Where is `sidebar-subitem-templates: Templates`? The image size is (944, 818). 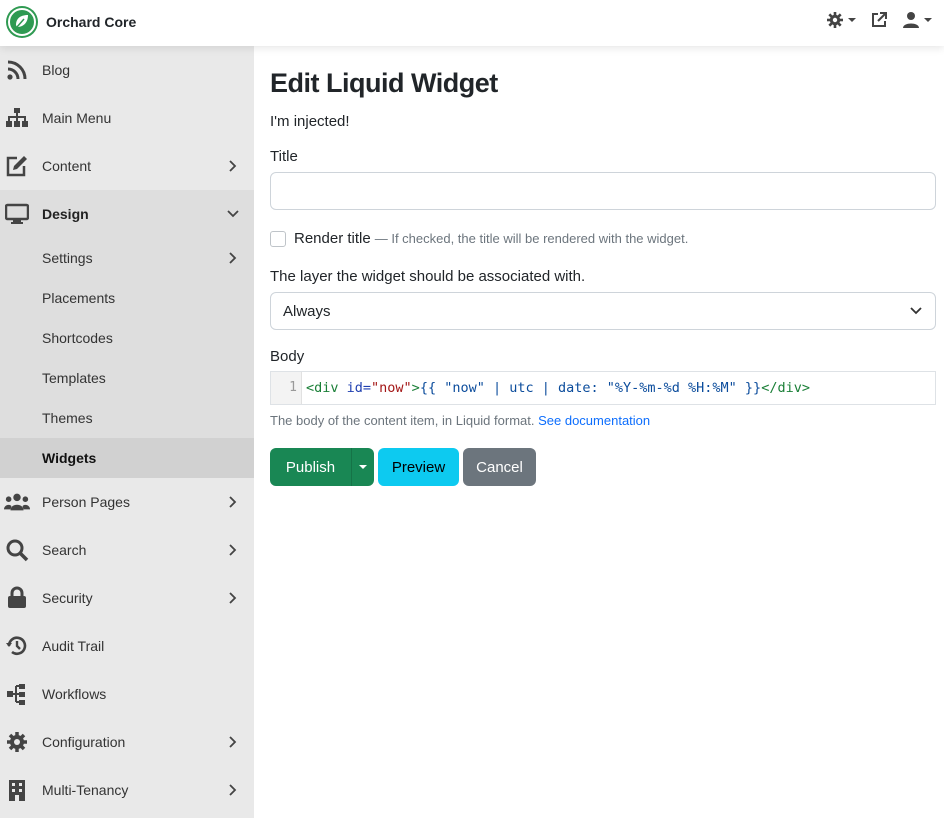
sidebar-subitem-templates: Templates is located at coordinates (127, 378).